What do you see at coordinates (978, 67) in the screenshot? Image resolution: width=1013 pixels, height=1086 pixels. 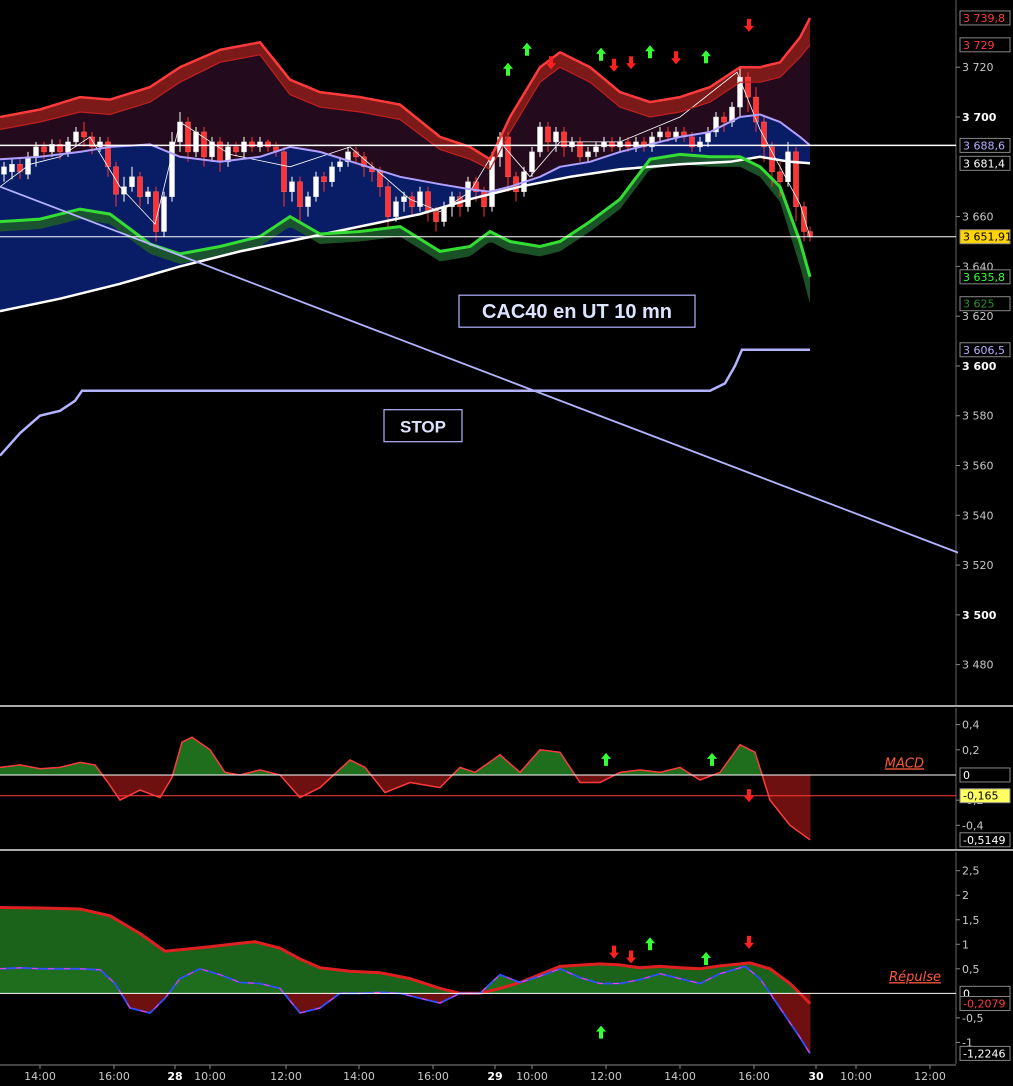 I see `price-tick-label: 3 720` at bounding box center [978, 67].